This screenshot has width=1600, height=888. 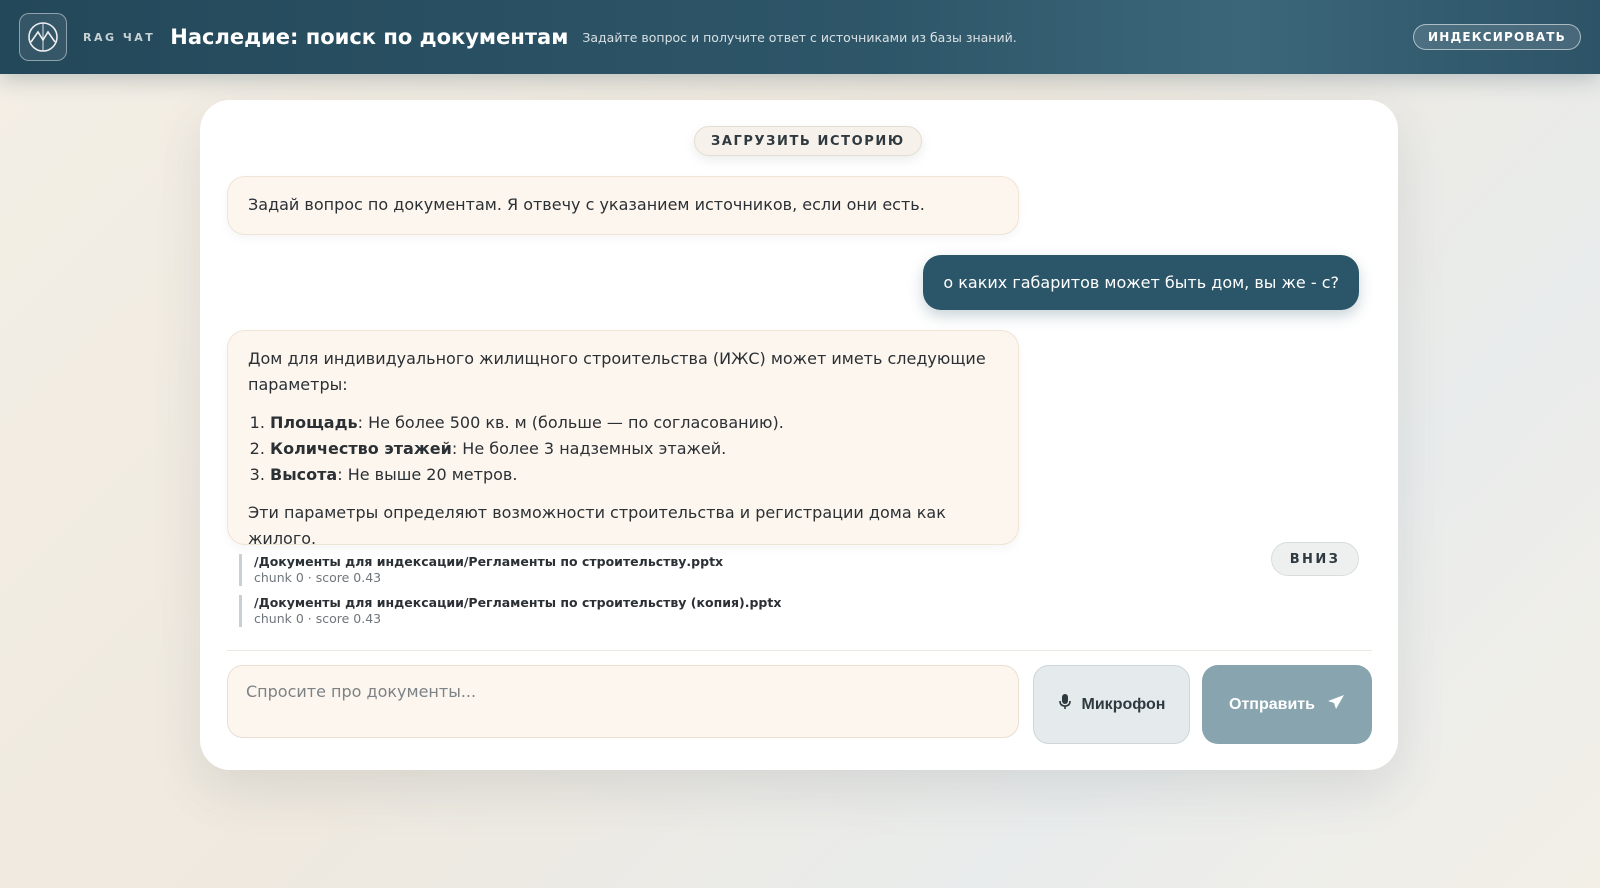 What do you see at coordinates (1315, 559) in the screenshot?
I see `scroll-down-button: ВНИЗ` at bounding box center [1315, 559].